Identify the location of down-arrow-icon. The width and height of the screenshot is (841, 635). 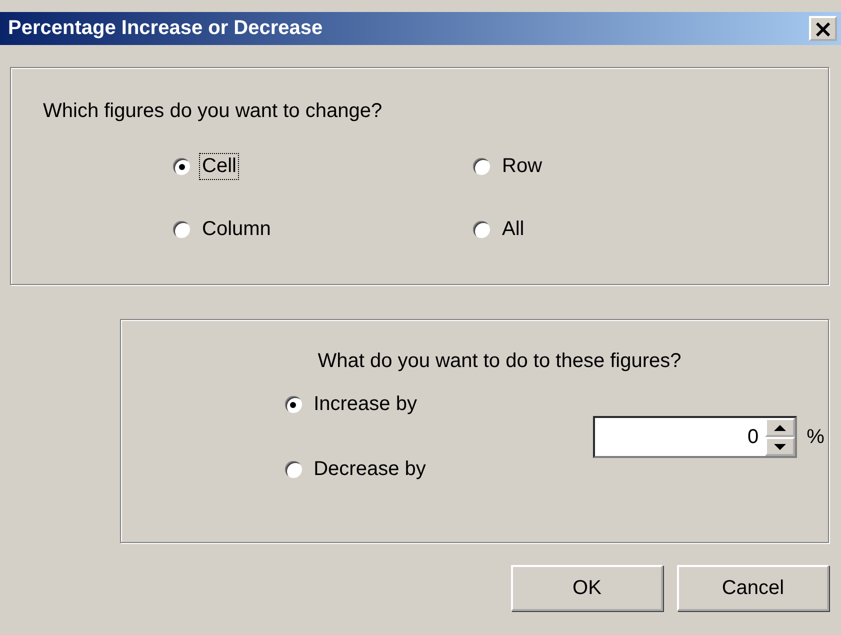
(779, 446).